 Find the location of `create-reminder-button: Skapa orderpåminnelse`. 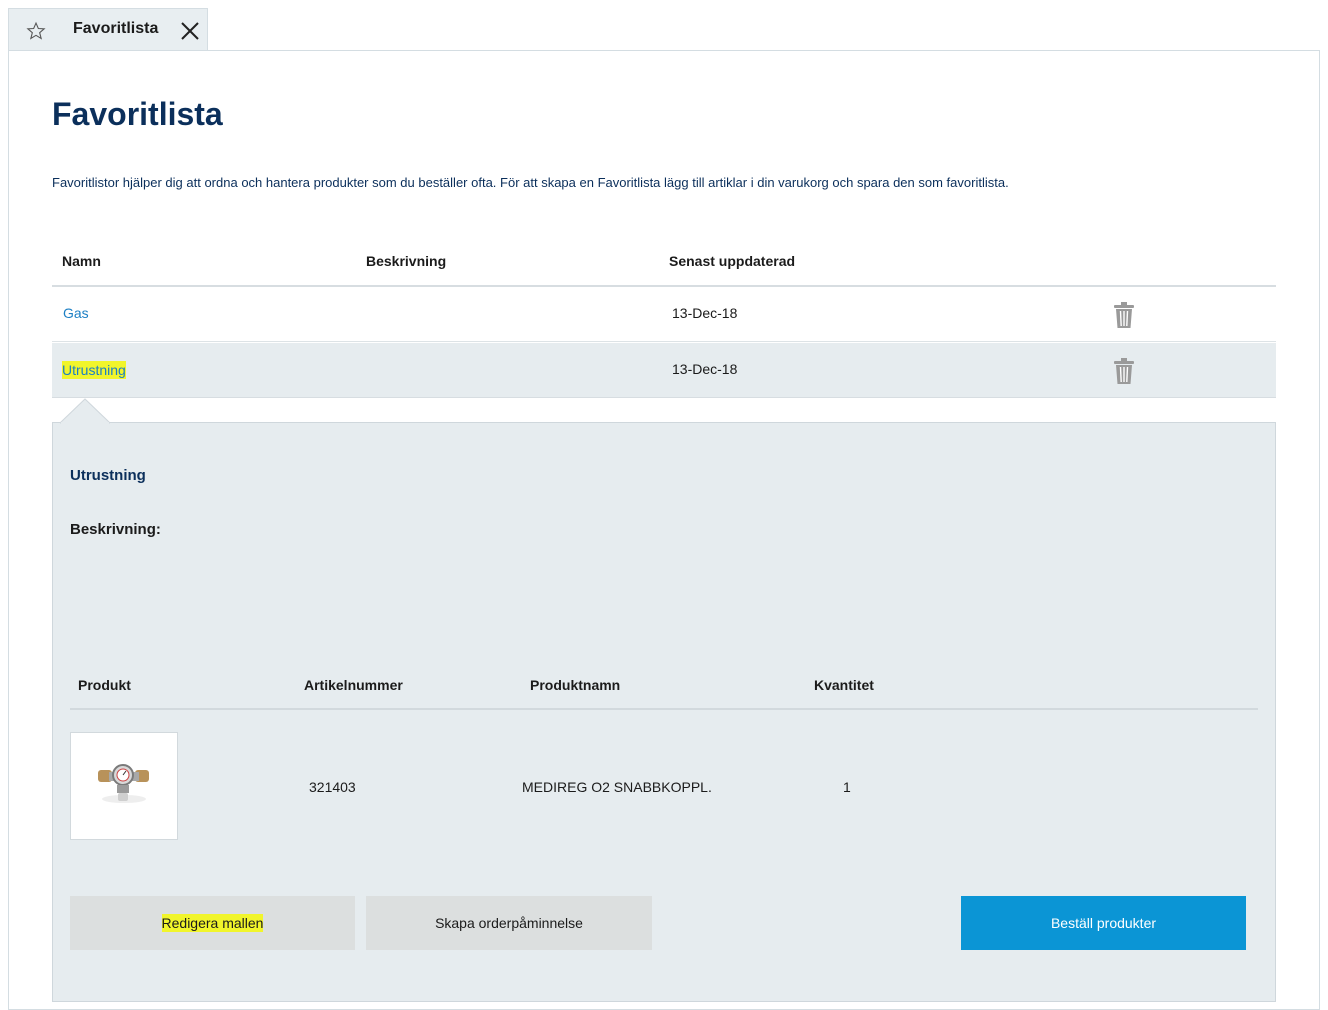

create-reminder-button: Skapa orderpåminnelse is located at coordinates (509, 923).